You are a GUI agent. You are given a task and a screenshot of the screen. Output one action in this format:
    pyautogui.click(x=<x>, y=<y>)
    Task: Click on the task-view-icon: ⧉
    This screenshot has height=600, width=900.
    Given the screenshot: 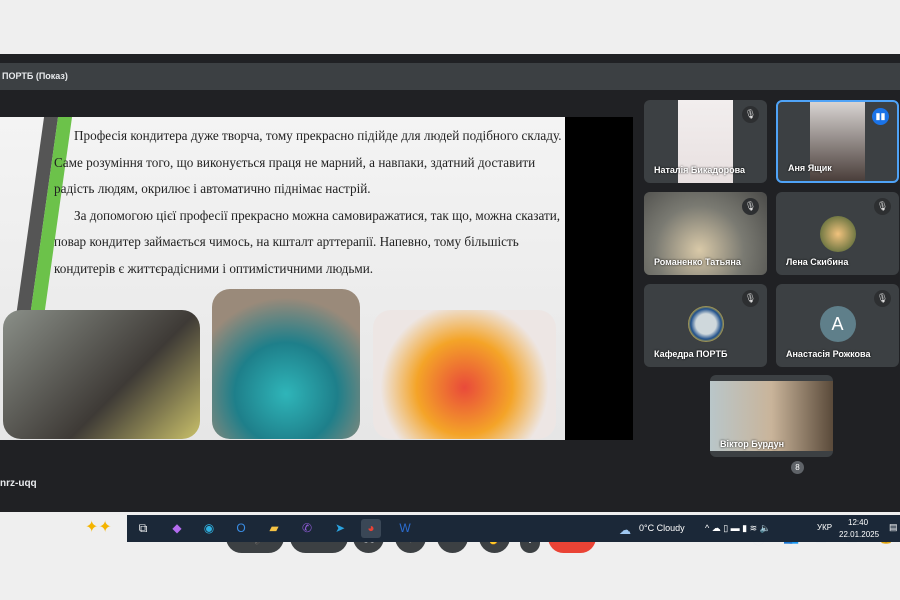 What is the action you would take?
    pyautogui.click(x=143, y=528)
    